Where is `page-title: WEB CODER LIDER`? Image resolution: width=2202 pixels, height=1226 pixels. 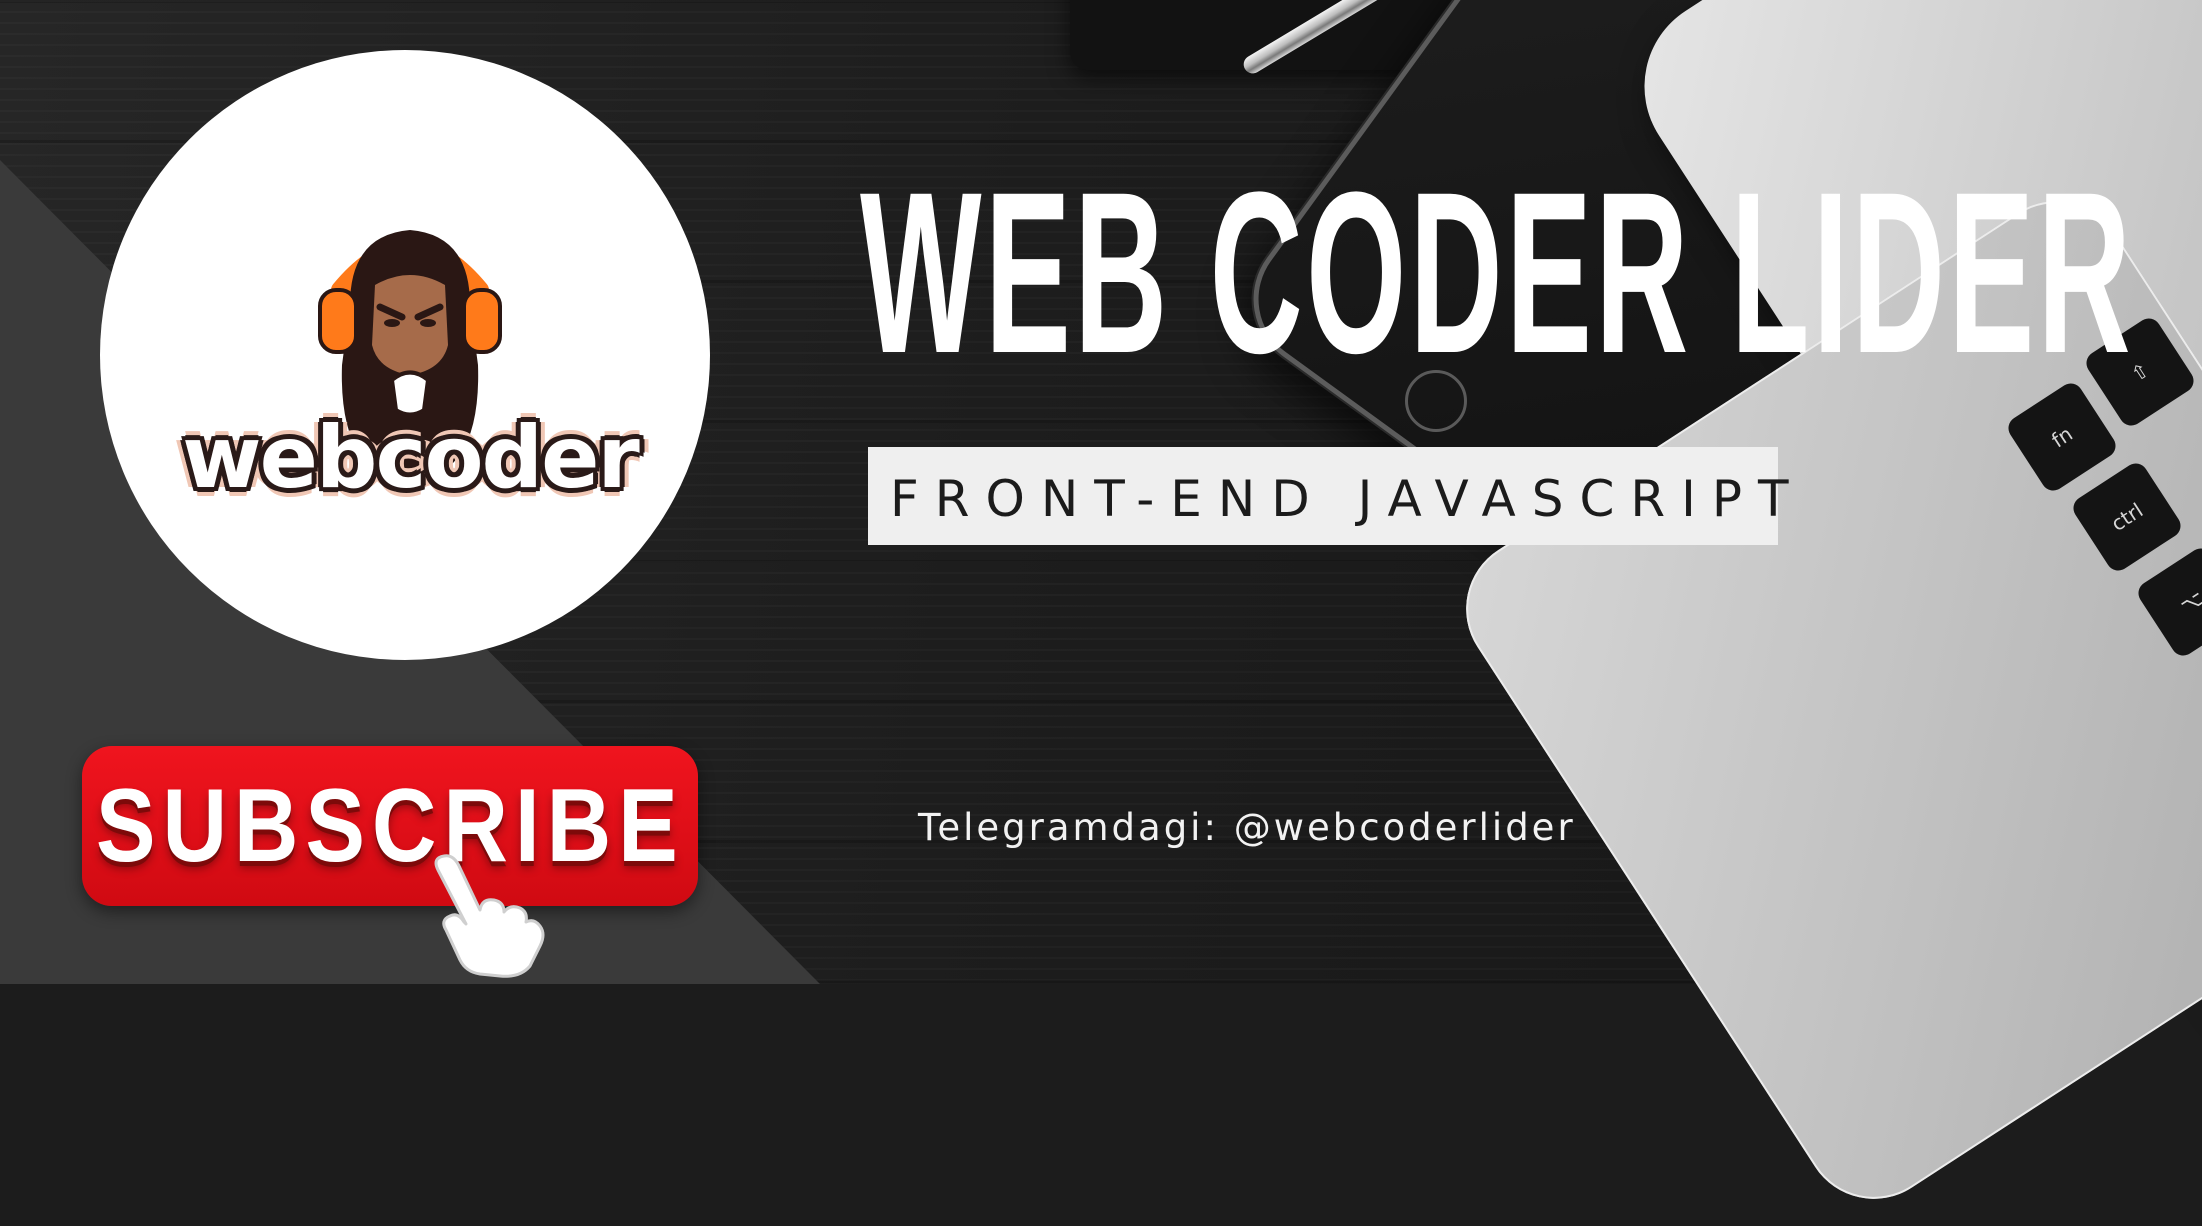
page-title: WEB CODER LIDER is located at coordinates (1497, 272).